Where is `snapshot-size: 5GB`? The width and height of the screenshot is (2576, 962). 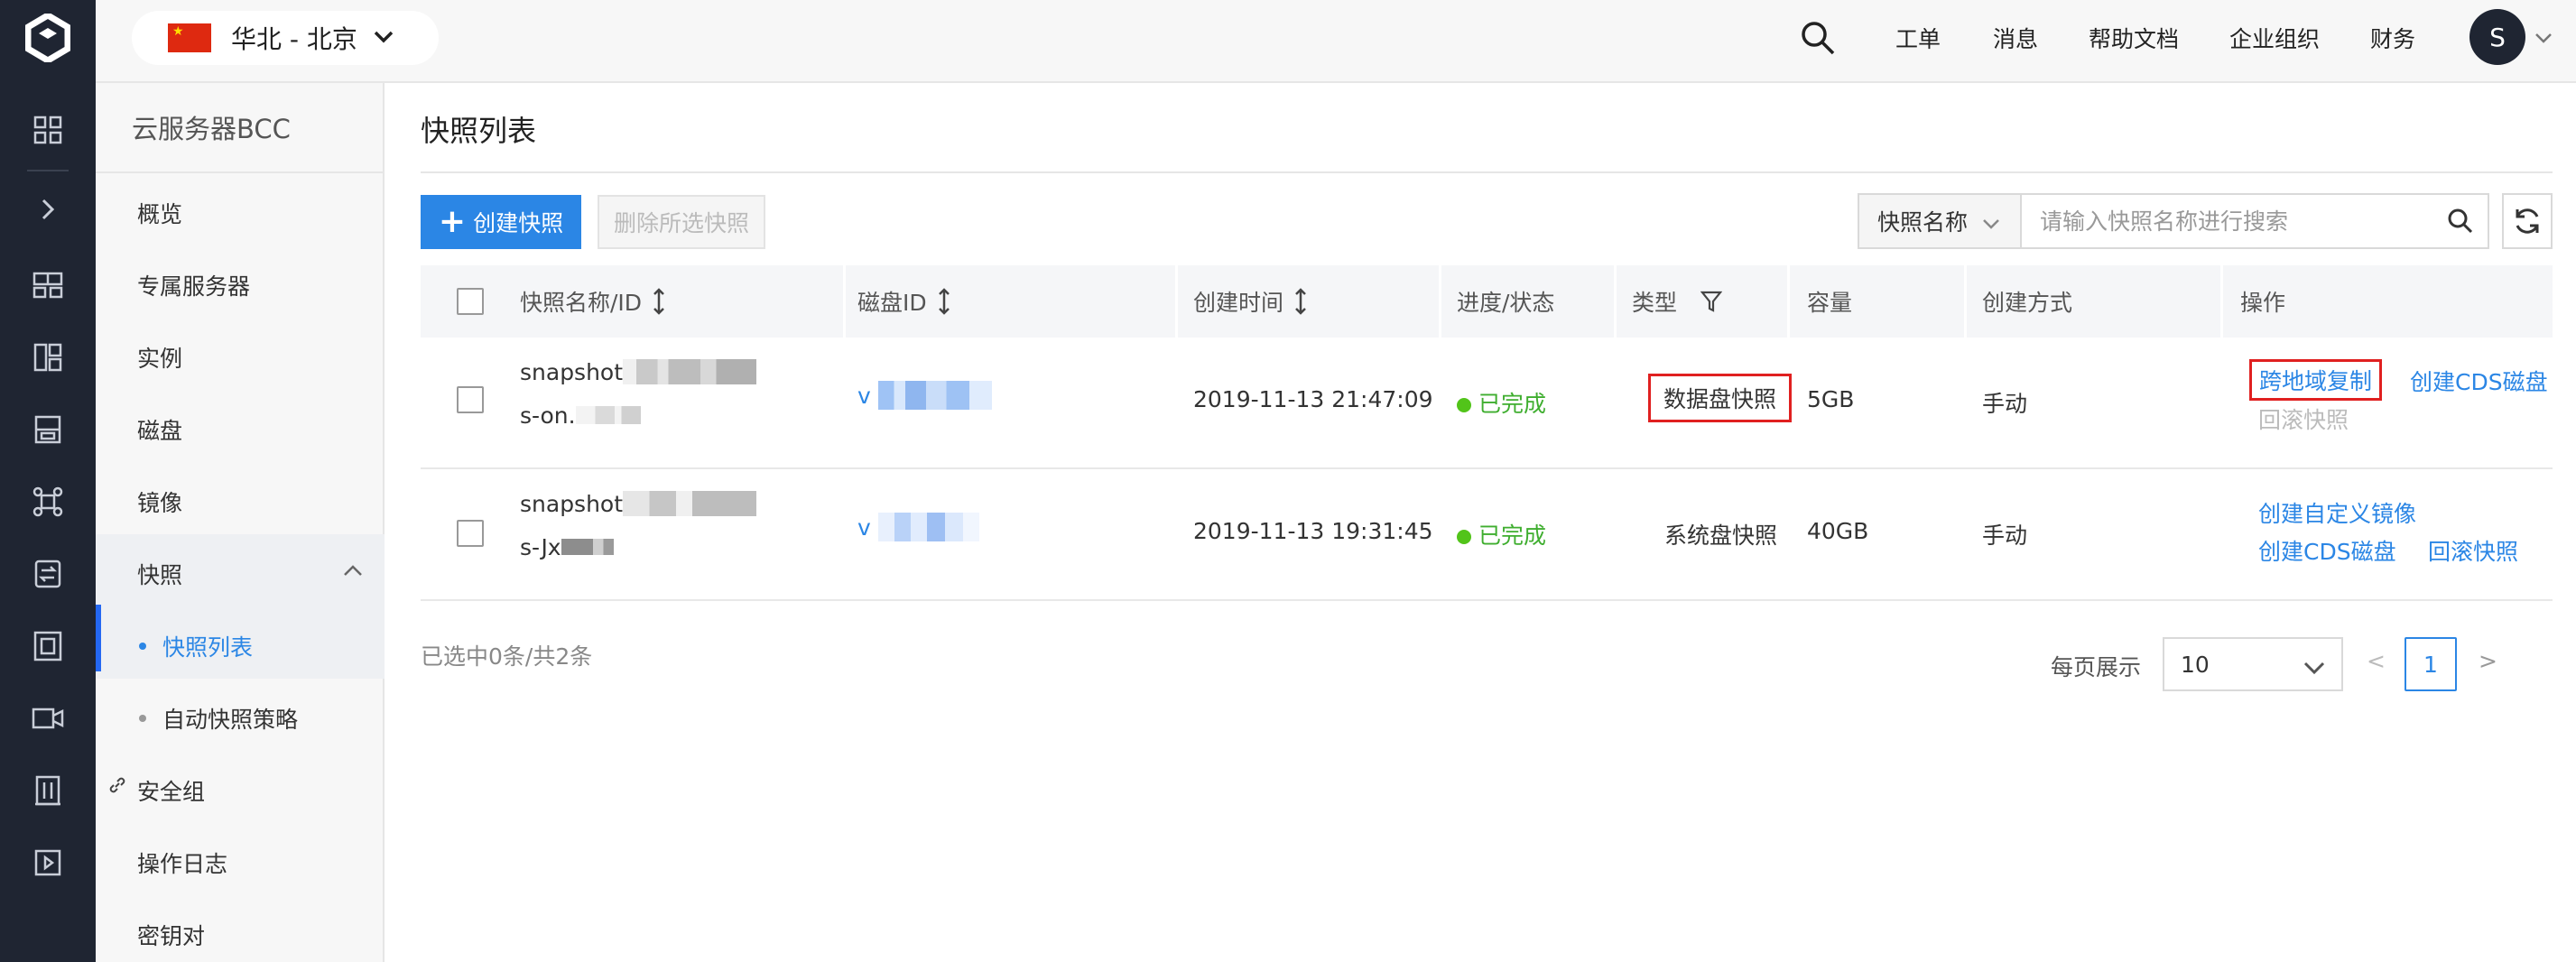 snapshot-size: 5GB is located at coordinates (1831, 399).